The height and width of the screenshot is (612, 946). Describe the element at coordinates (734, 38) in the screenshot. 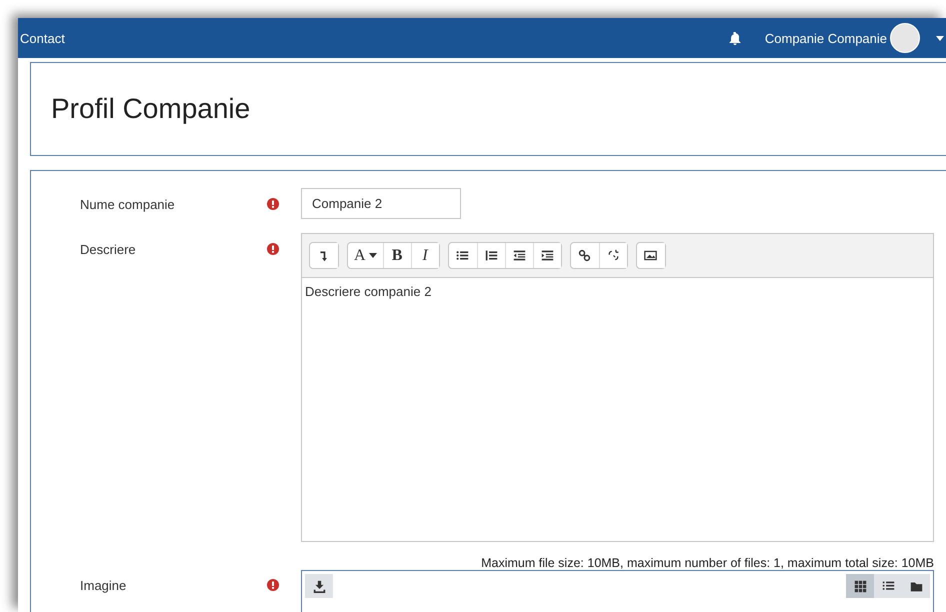

I see `bell-icon` at that location.